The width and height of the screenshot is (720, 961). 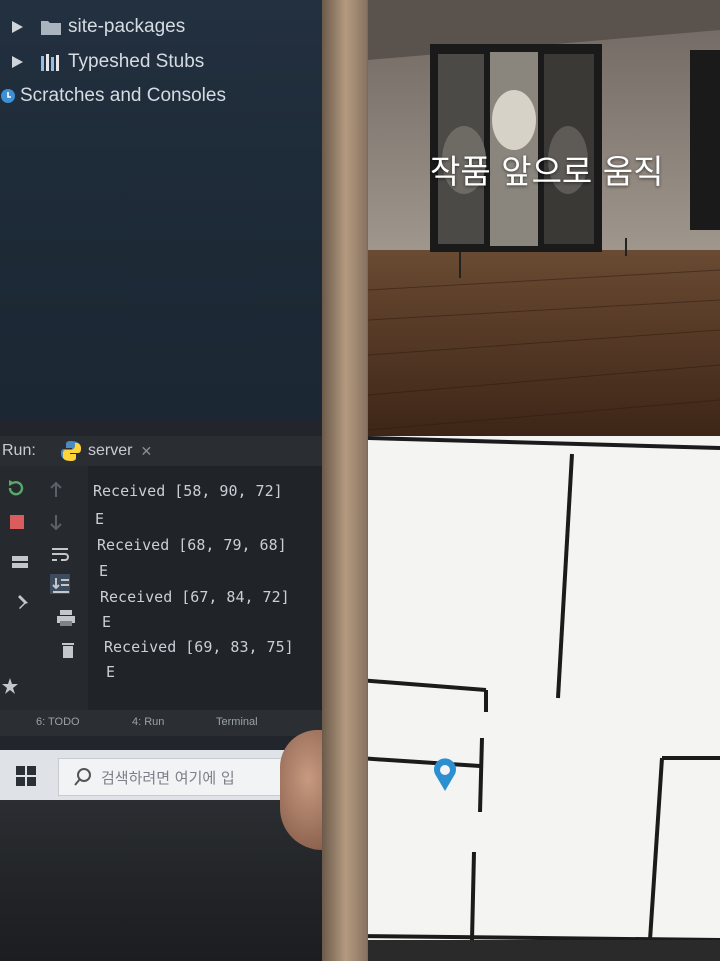 I want to click on scroll-up-icon, so click(x=56, y=490).